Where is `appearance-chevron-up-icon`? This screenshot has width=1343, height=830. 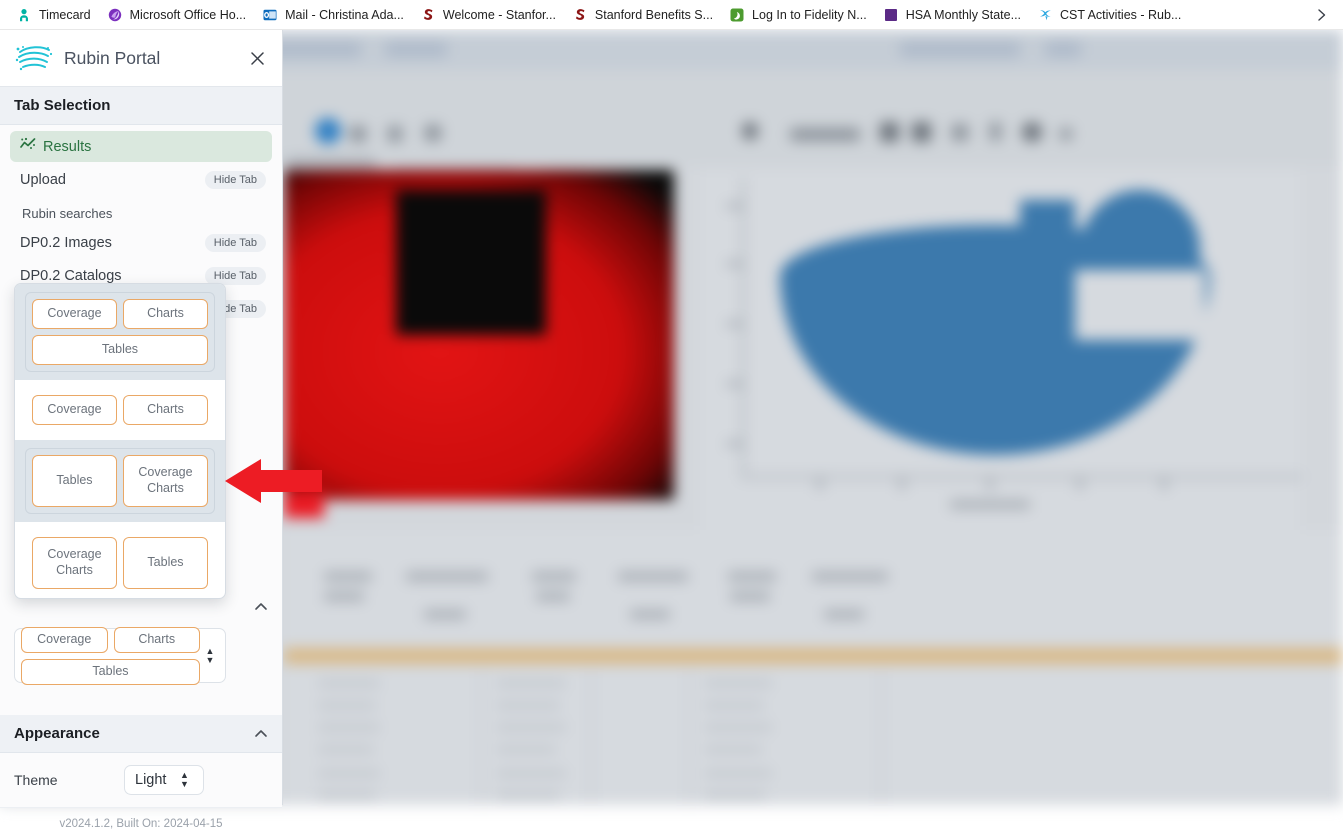
appearance-chevron-up-icon is located at coordinates (261, 734).